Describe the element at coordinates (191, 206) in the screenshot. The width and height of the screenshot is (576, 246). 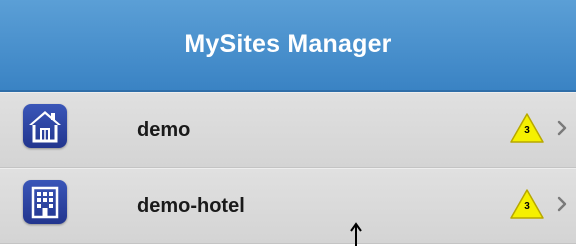
I see `site-name: demo-hotel` at that location.